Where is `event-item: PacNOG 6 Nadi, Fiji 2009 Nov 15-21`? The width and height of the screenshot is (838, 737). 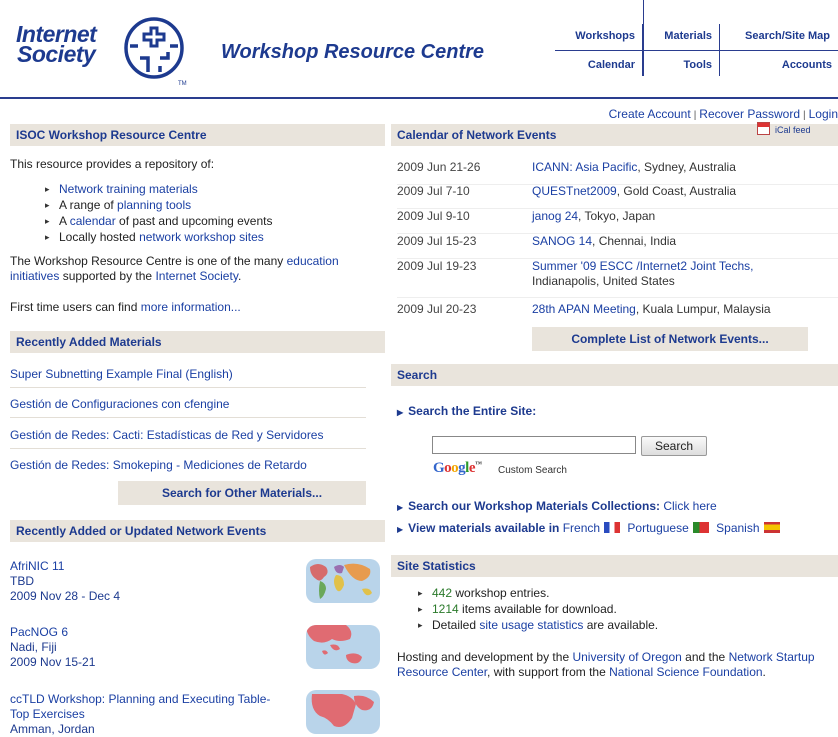 event-item: PacNOG 6 Nadi, Fiji 2009 Nov 15-21 is located at coordinates (195, 647).